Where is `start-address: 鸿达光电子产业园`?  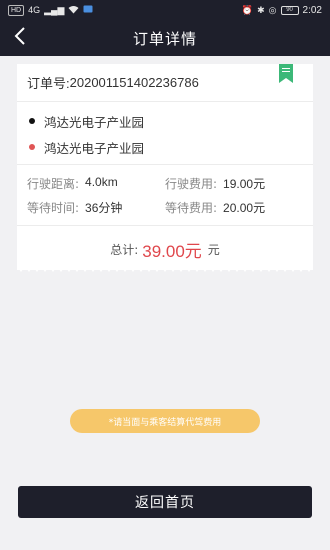
start-address: 鸿达光电子产业园 is located at coordinates (94, 122).